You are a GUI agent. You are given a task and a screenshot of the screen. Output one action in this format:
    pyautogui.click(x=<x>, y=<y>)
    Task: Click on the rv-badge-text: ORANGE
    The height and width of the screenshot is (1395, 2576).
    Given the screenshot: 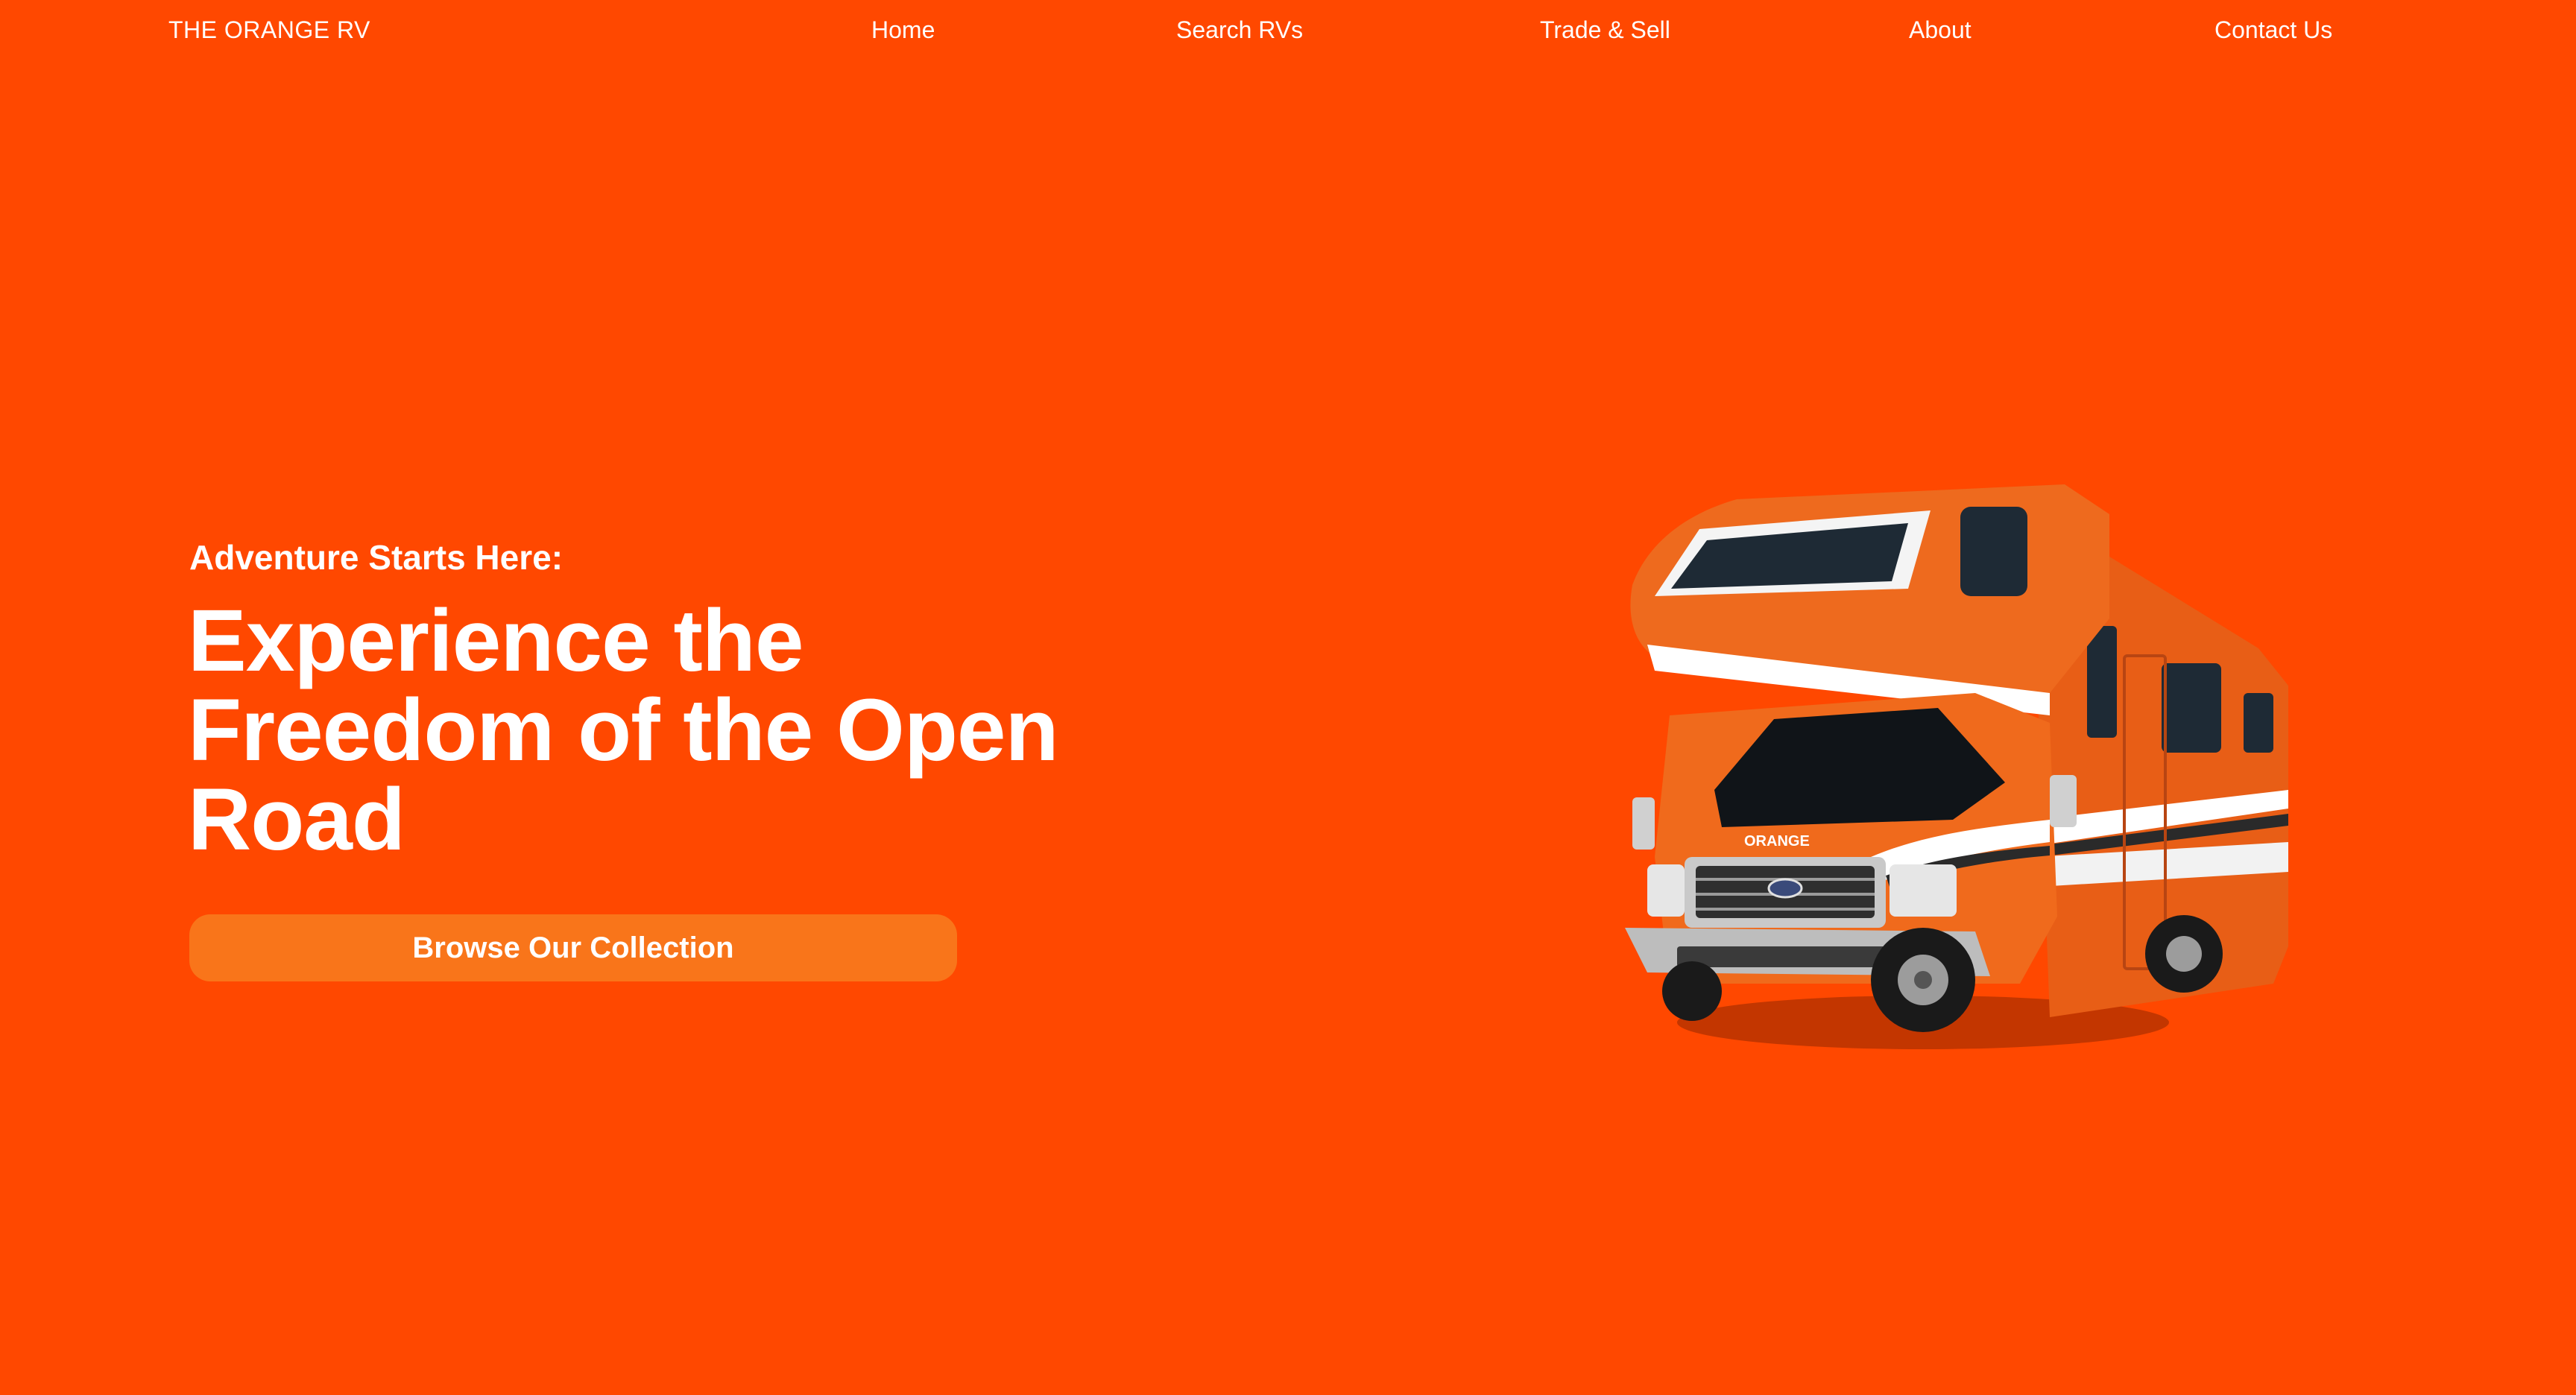 What is the action you would take?
    pyautogui.click(x=1777, y=841)
    